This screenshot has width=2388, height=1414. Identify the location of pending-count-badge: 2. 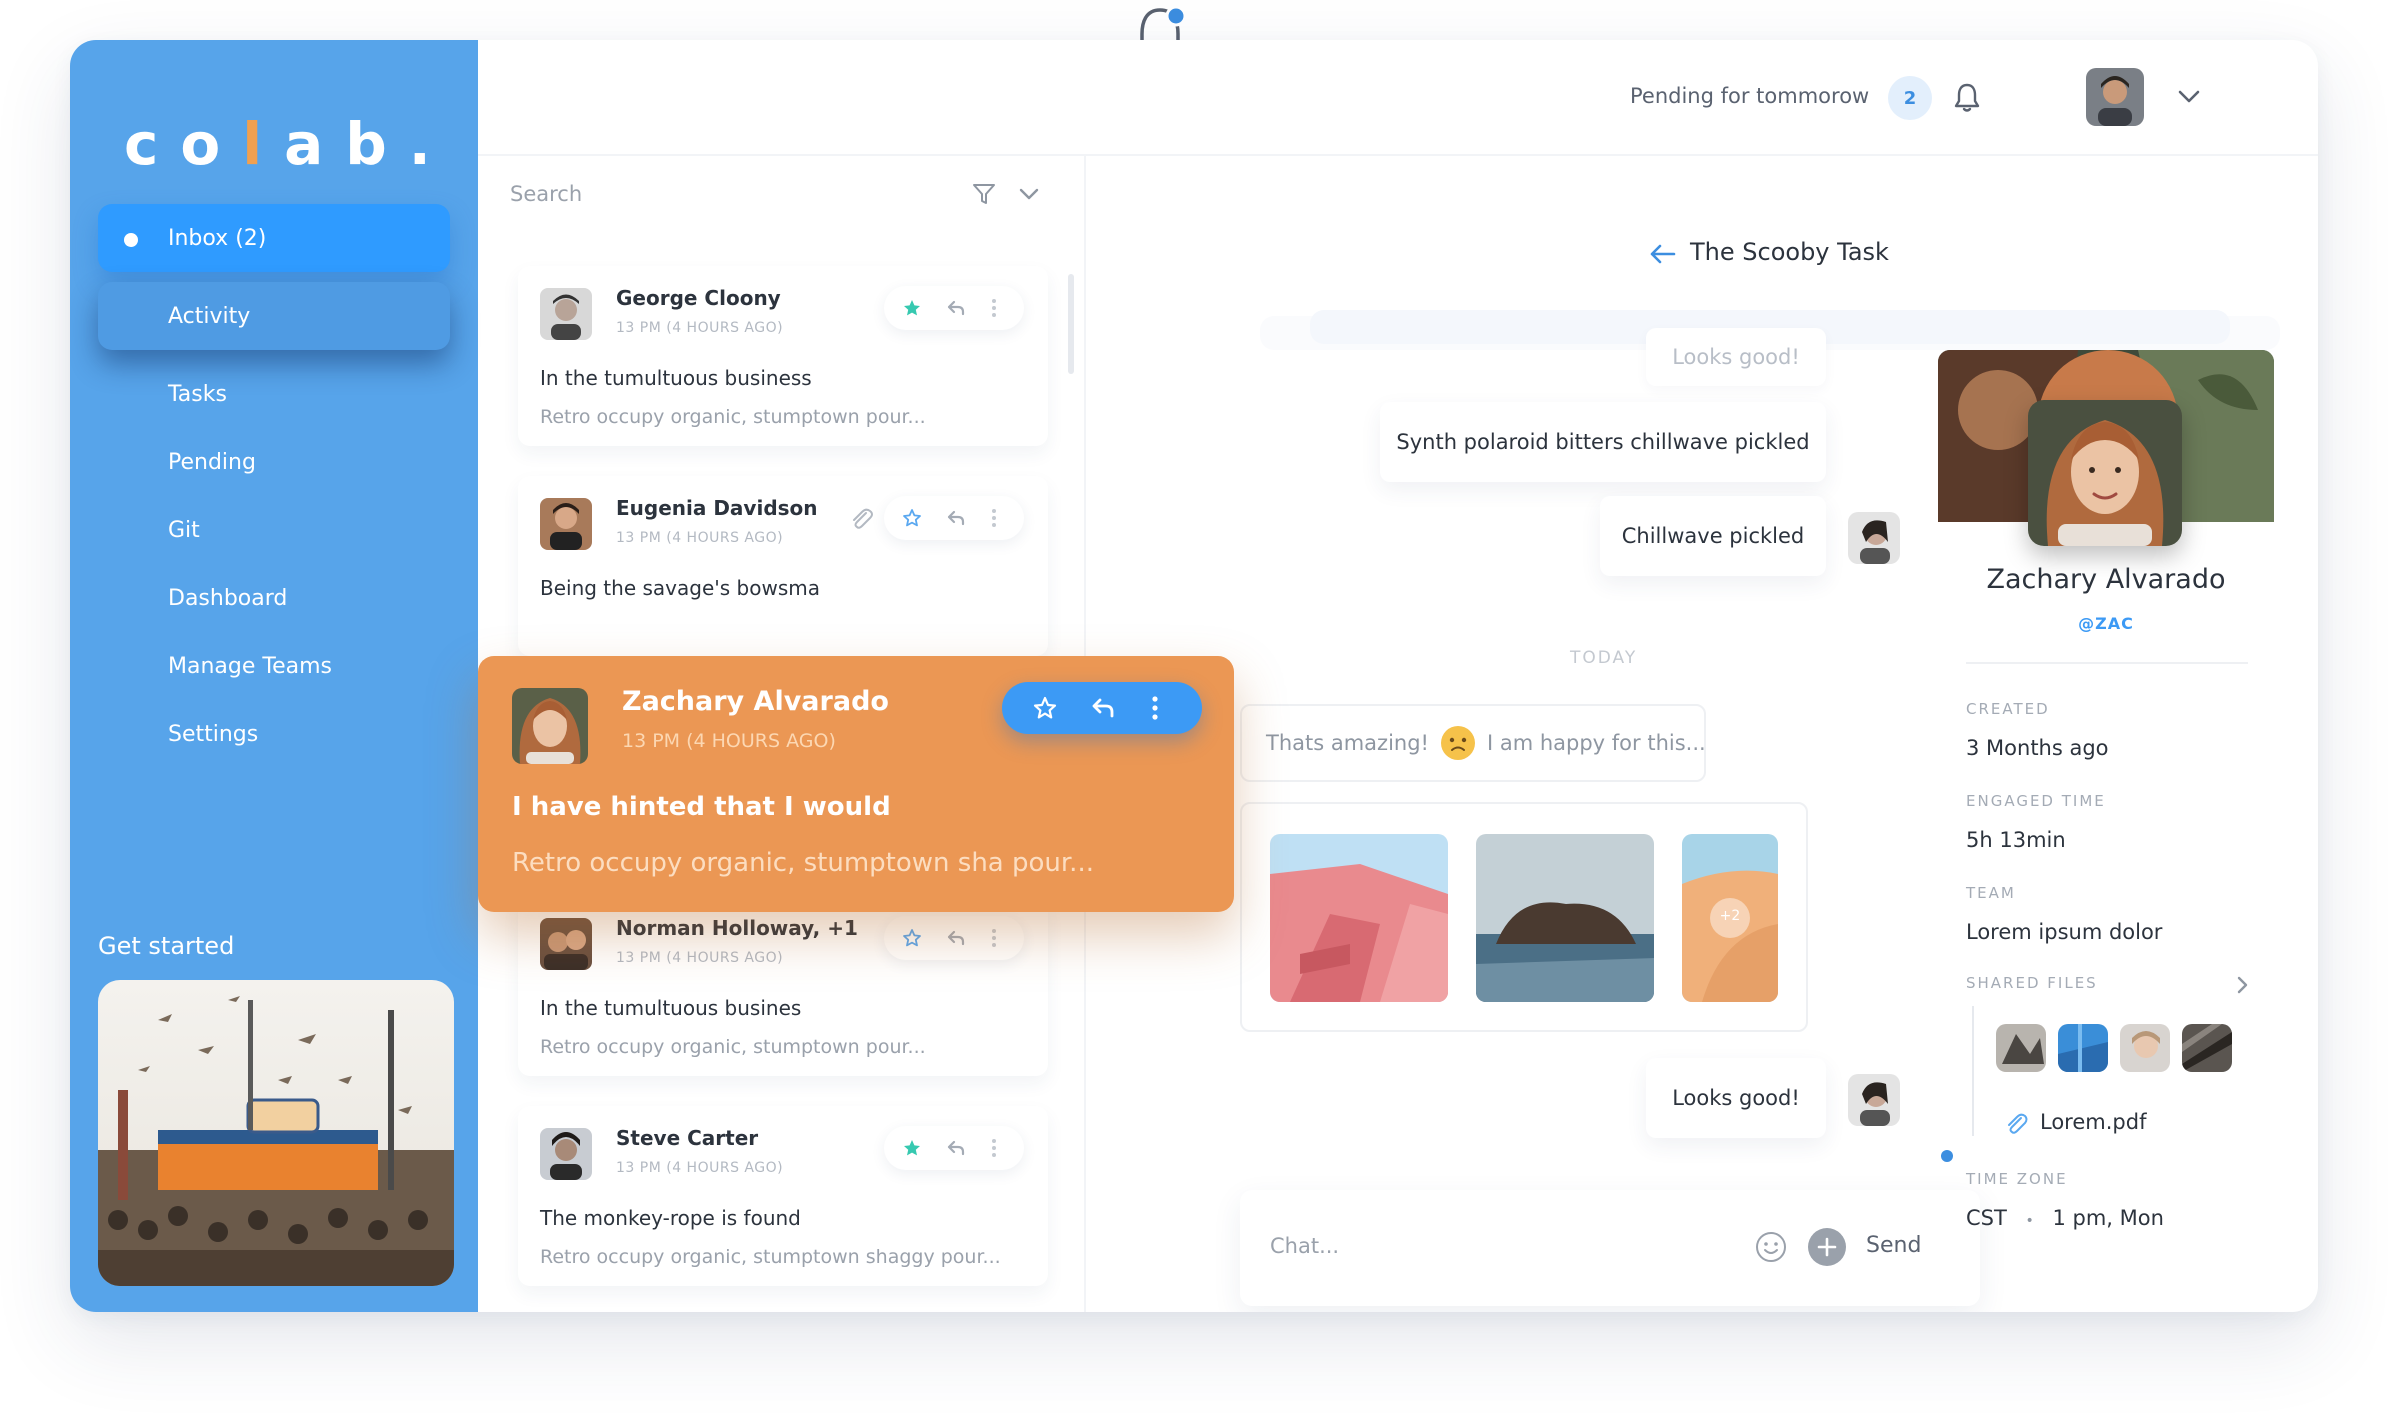
(1910, 98).